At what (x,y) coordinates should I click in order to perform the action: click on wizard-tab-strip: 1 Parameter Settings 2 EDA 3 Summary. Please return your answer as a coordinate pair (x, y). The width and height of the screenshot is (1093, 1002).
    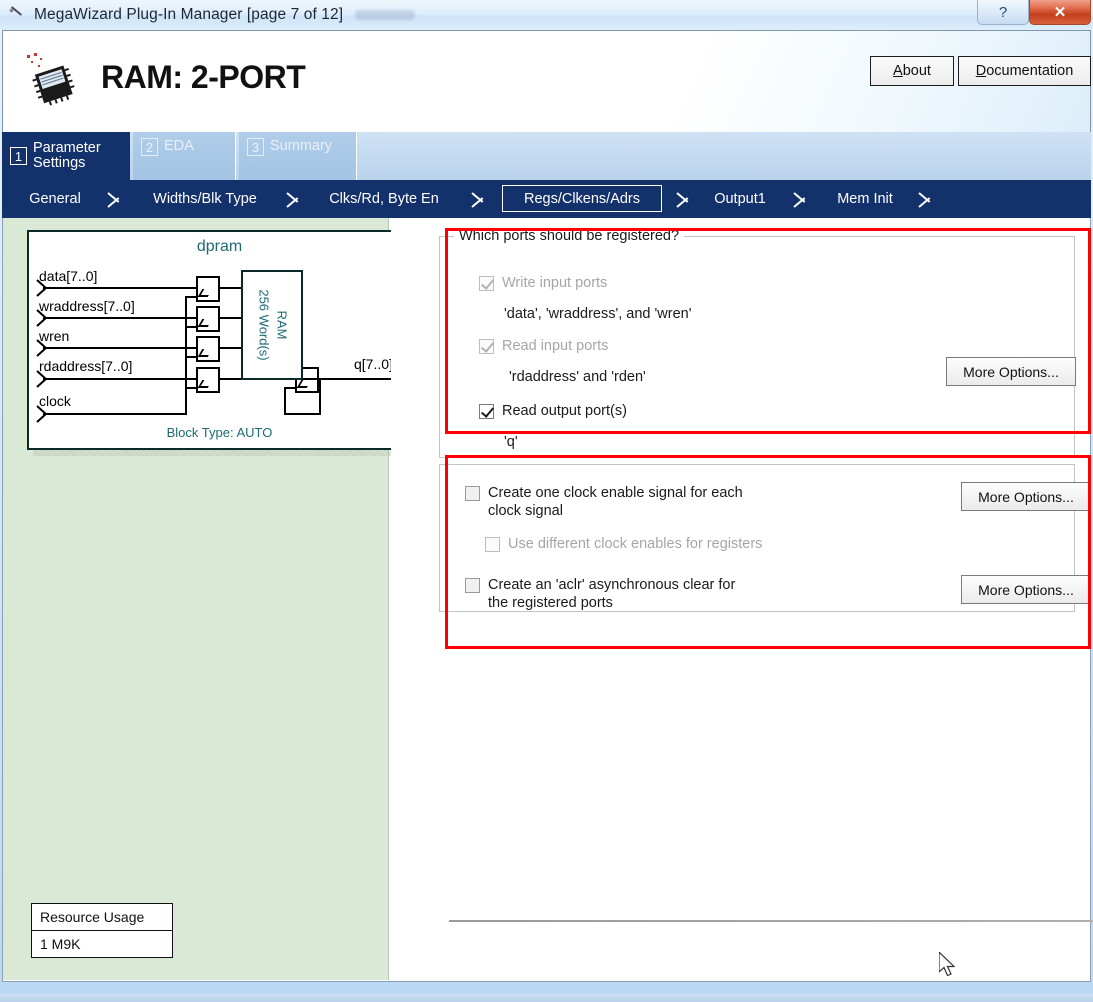
    Looking at the image, I should click on (546, 156).